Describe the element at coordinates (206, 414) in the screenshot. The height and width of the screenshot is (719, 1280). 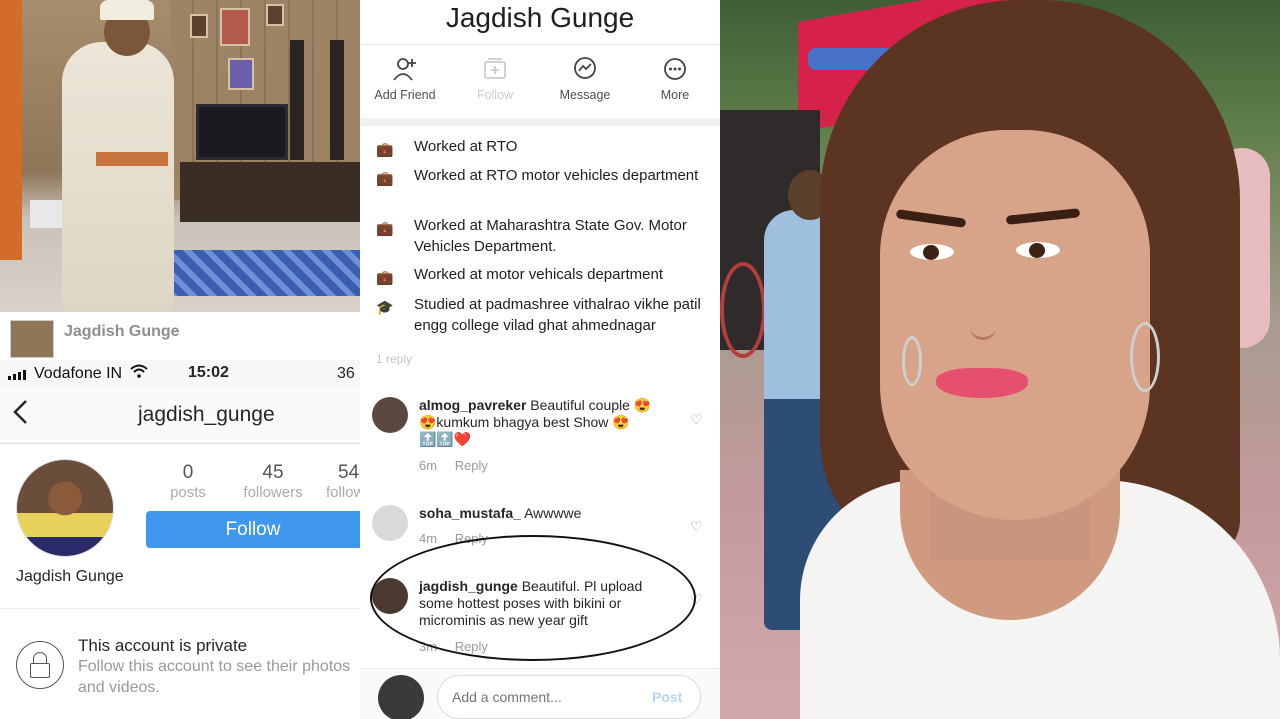
I see `profile-username: jagdish_gunge` at that location.